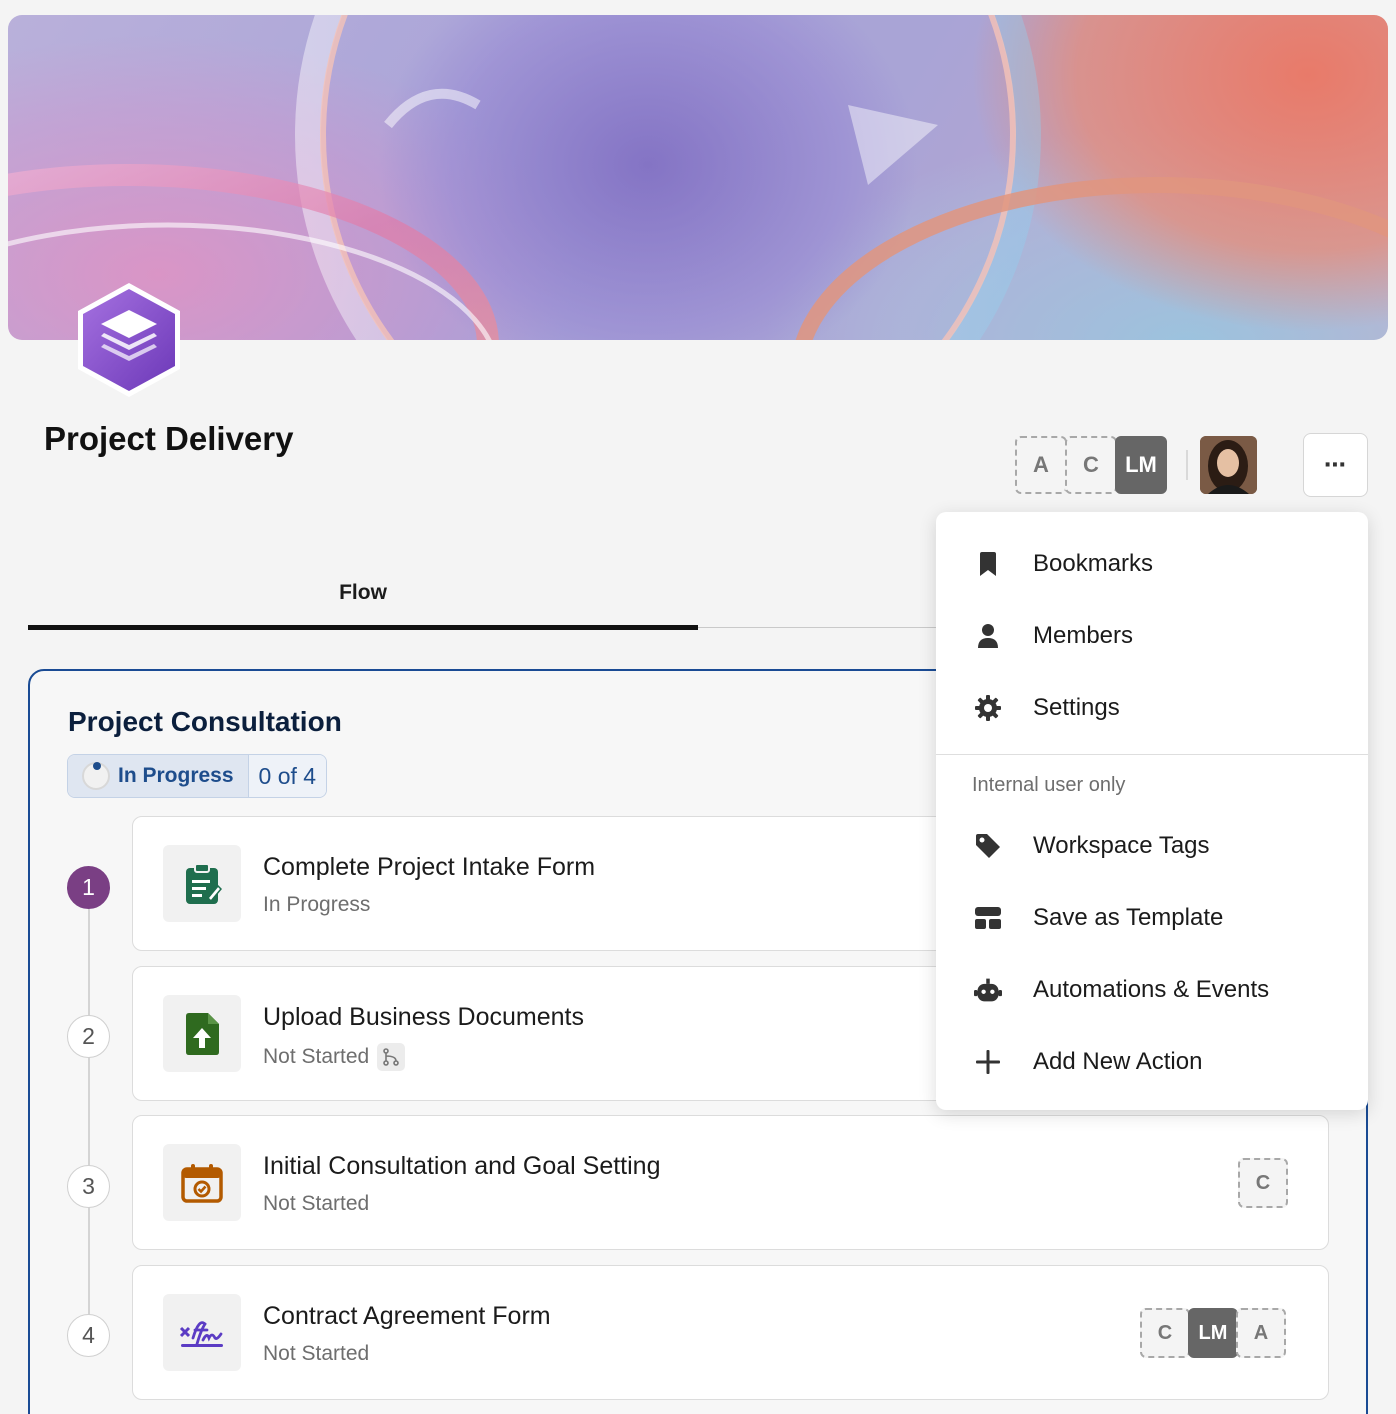 The height and width of the screenshot is (1414, 1396). Describe the element at coordinates (988, 636) in the screenshot. I see `person-icon` at that location.